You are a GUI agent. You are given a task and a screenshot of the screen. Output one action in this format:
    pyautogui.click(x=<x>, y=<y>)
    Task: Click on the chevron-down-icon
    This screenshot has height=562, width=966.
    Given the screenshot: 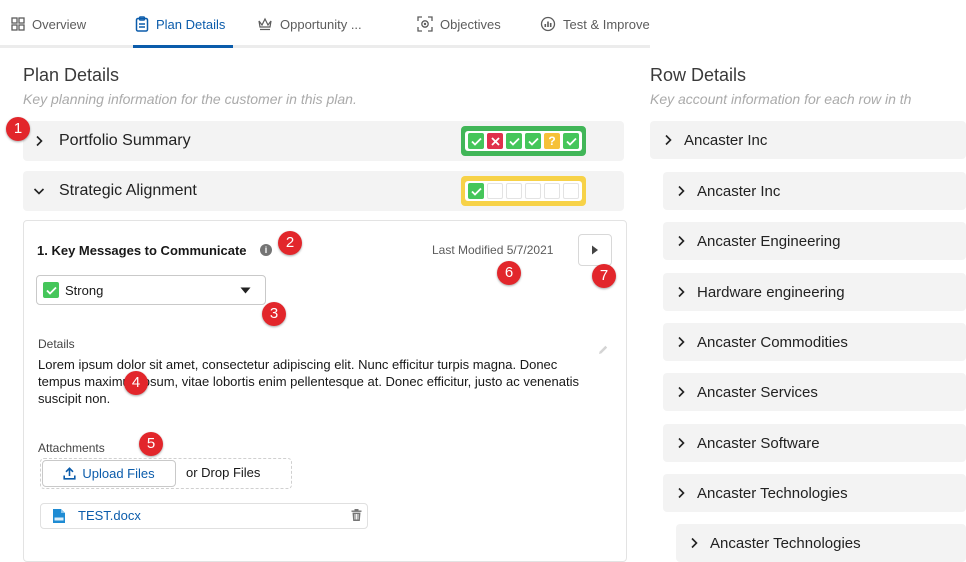 What is the action you would take?
    pyautogui.click(x=39, y=191)
    